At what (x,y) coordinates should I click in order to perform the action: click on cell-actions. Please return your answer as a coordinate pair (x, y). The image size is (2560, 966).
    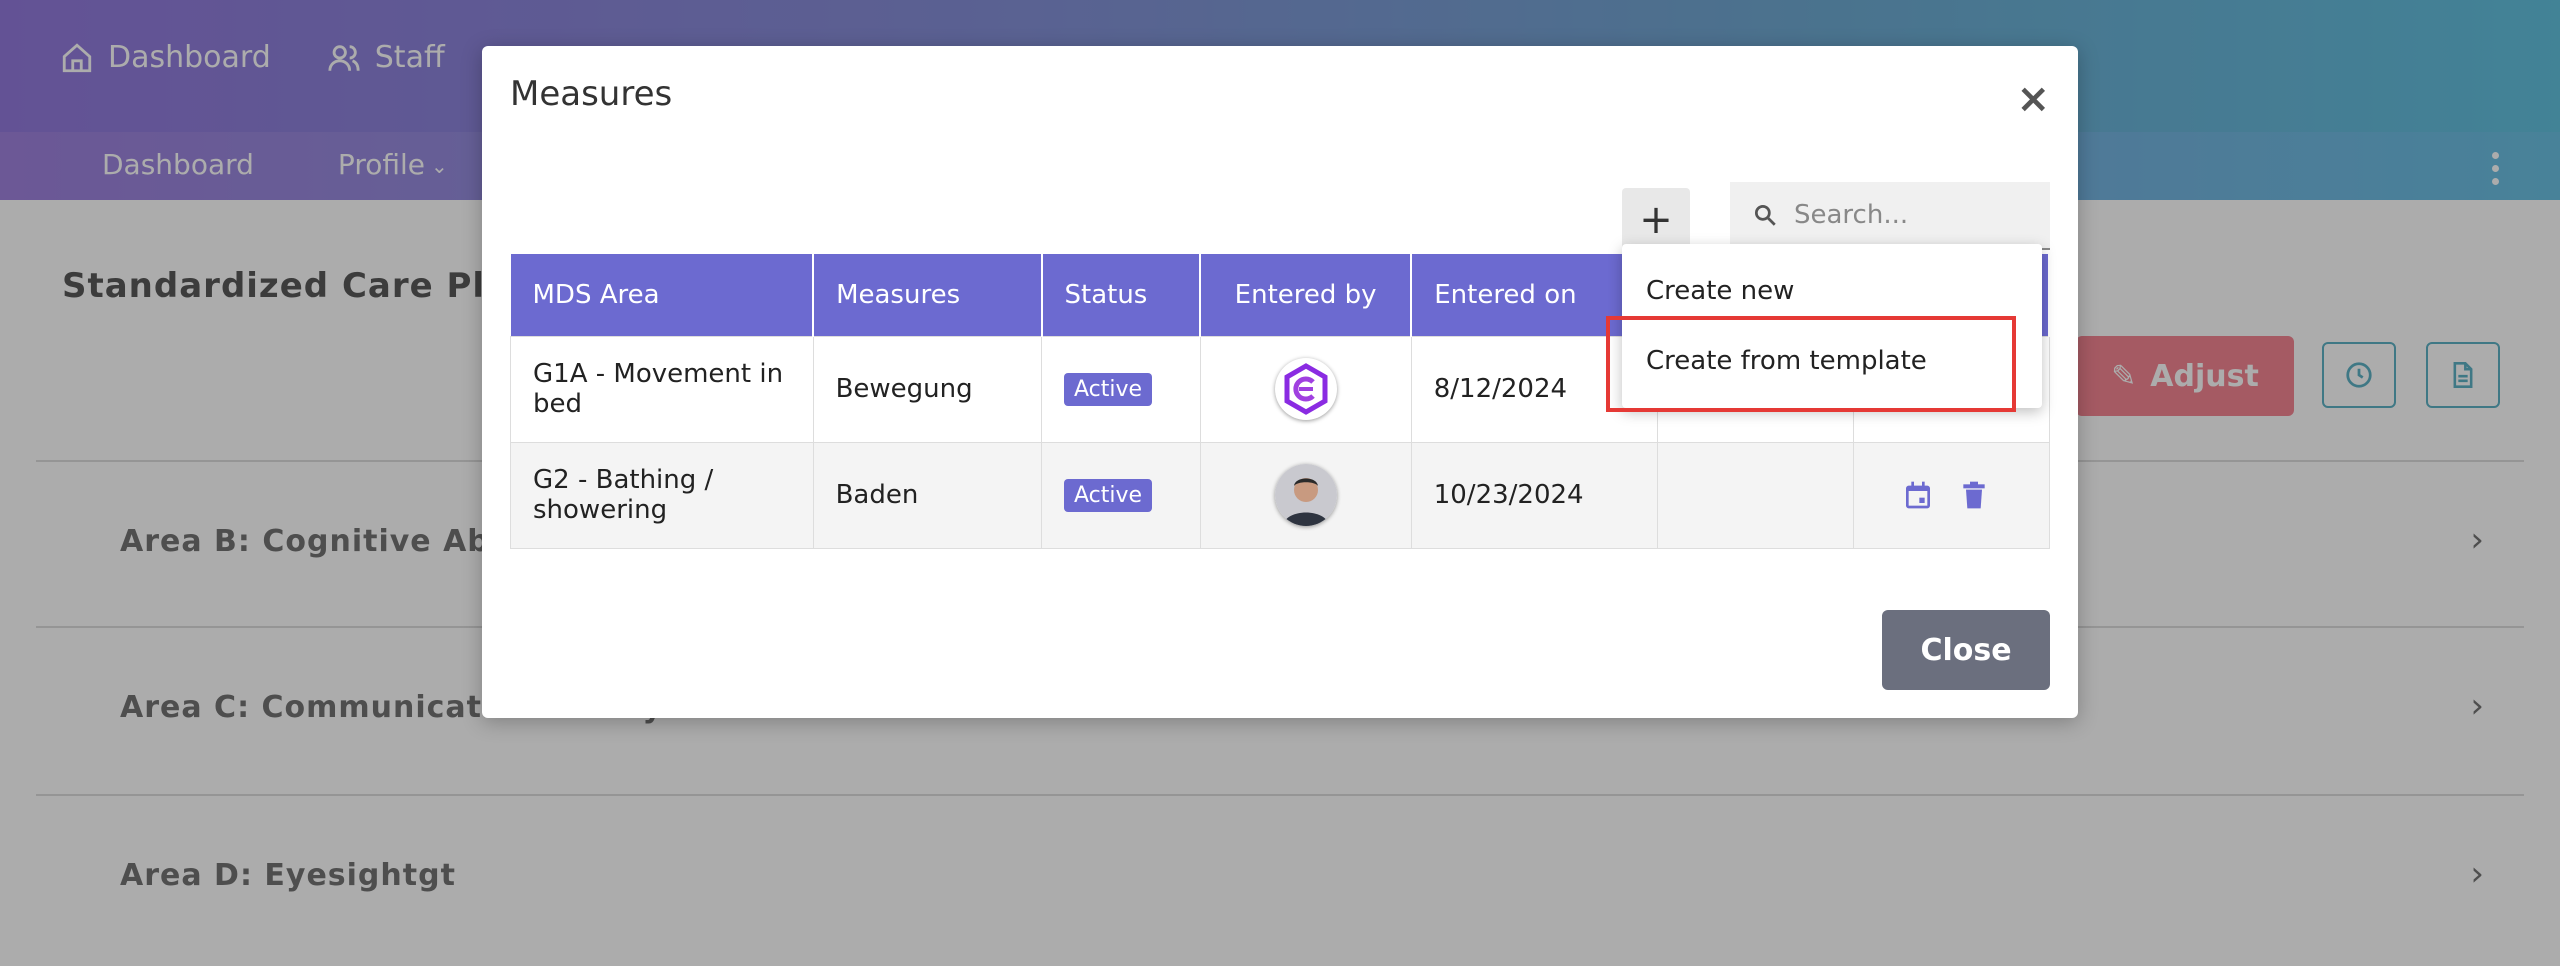
    Looking at the image, I should click on (1951, 495).